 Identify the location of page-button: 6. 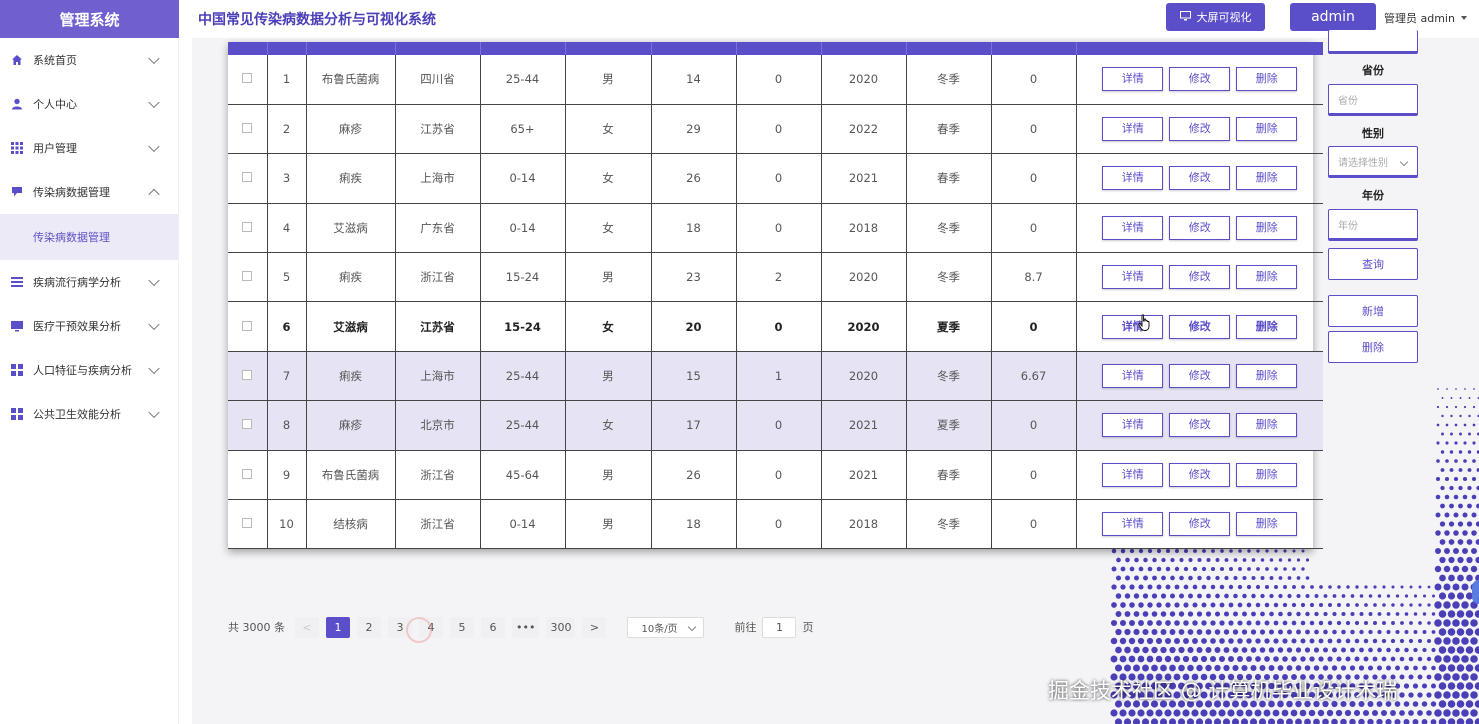
(493, 627).